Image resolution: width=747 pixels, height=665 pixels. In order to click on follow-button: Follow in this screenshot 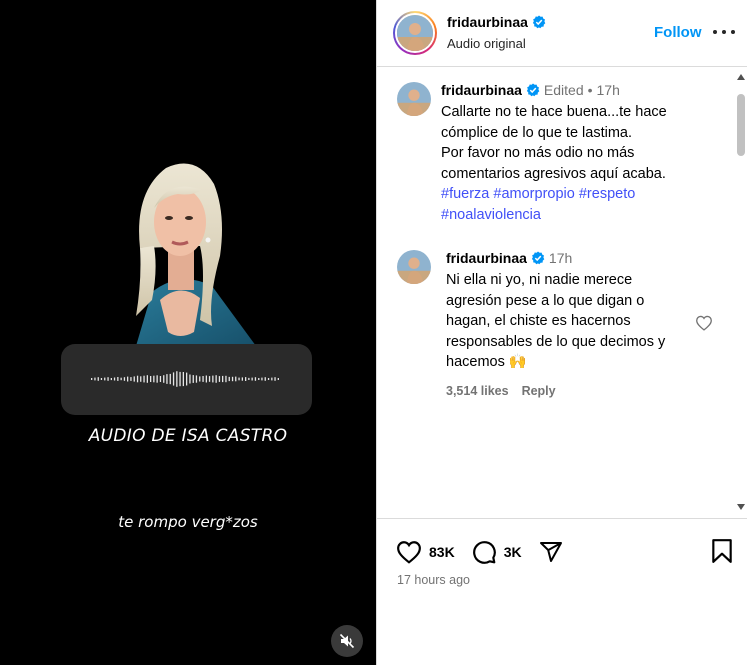, I will do `click(678, 32)`.